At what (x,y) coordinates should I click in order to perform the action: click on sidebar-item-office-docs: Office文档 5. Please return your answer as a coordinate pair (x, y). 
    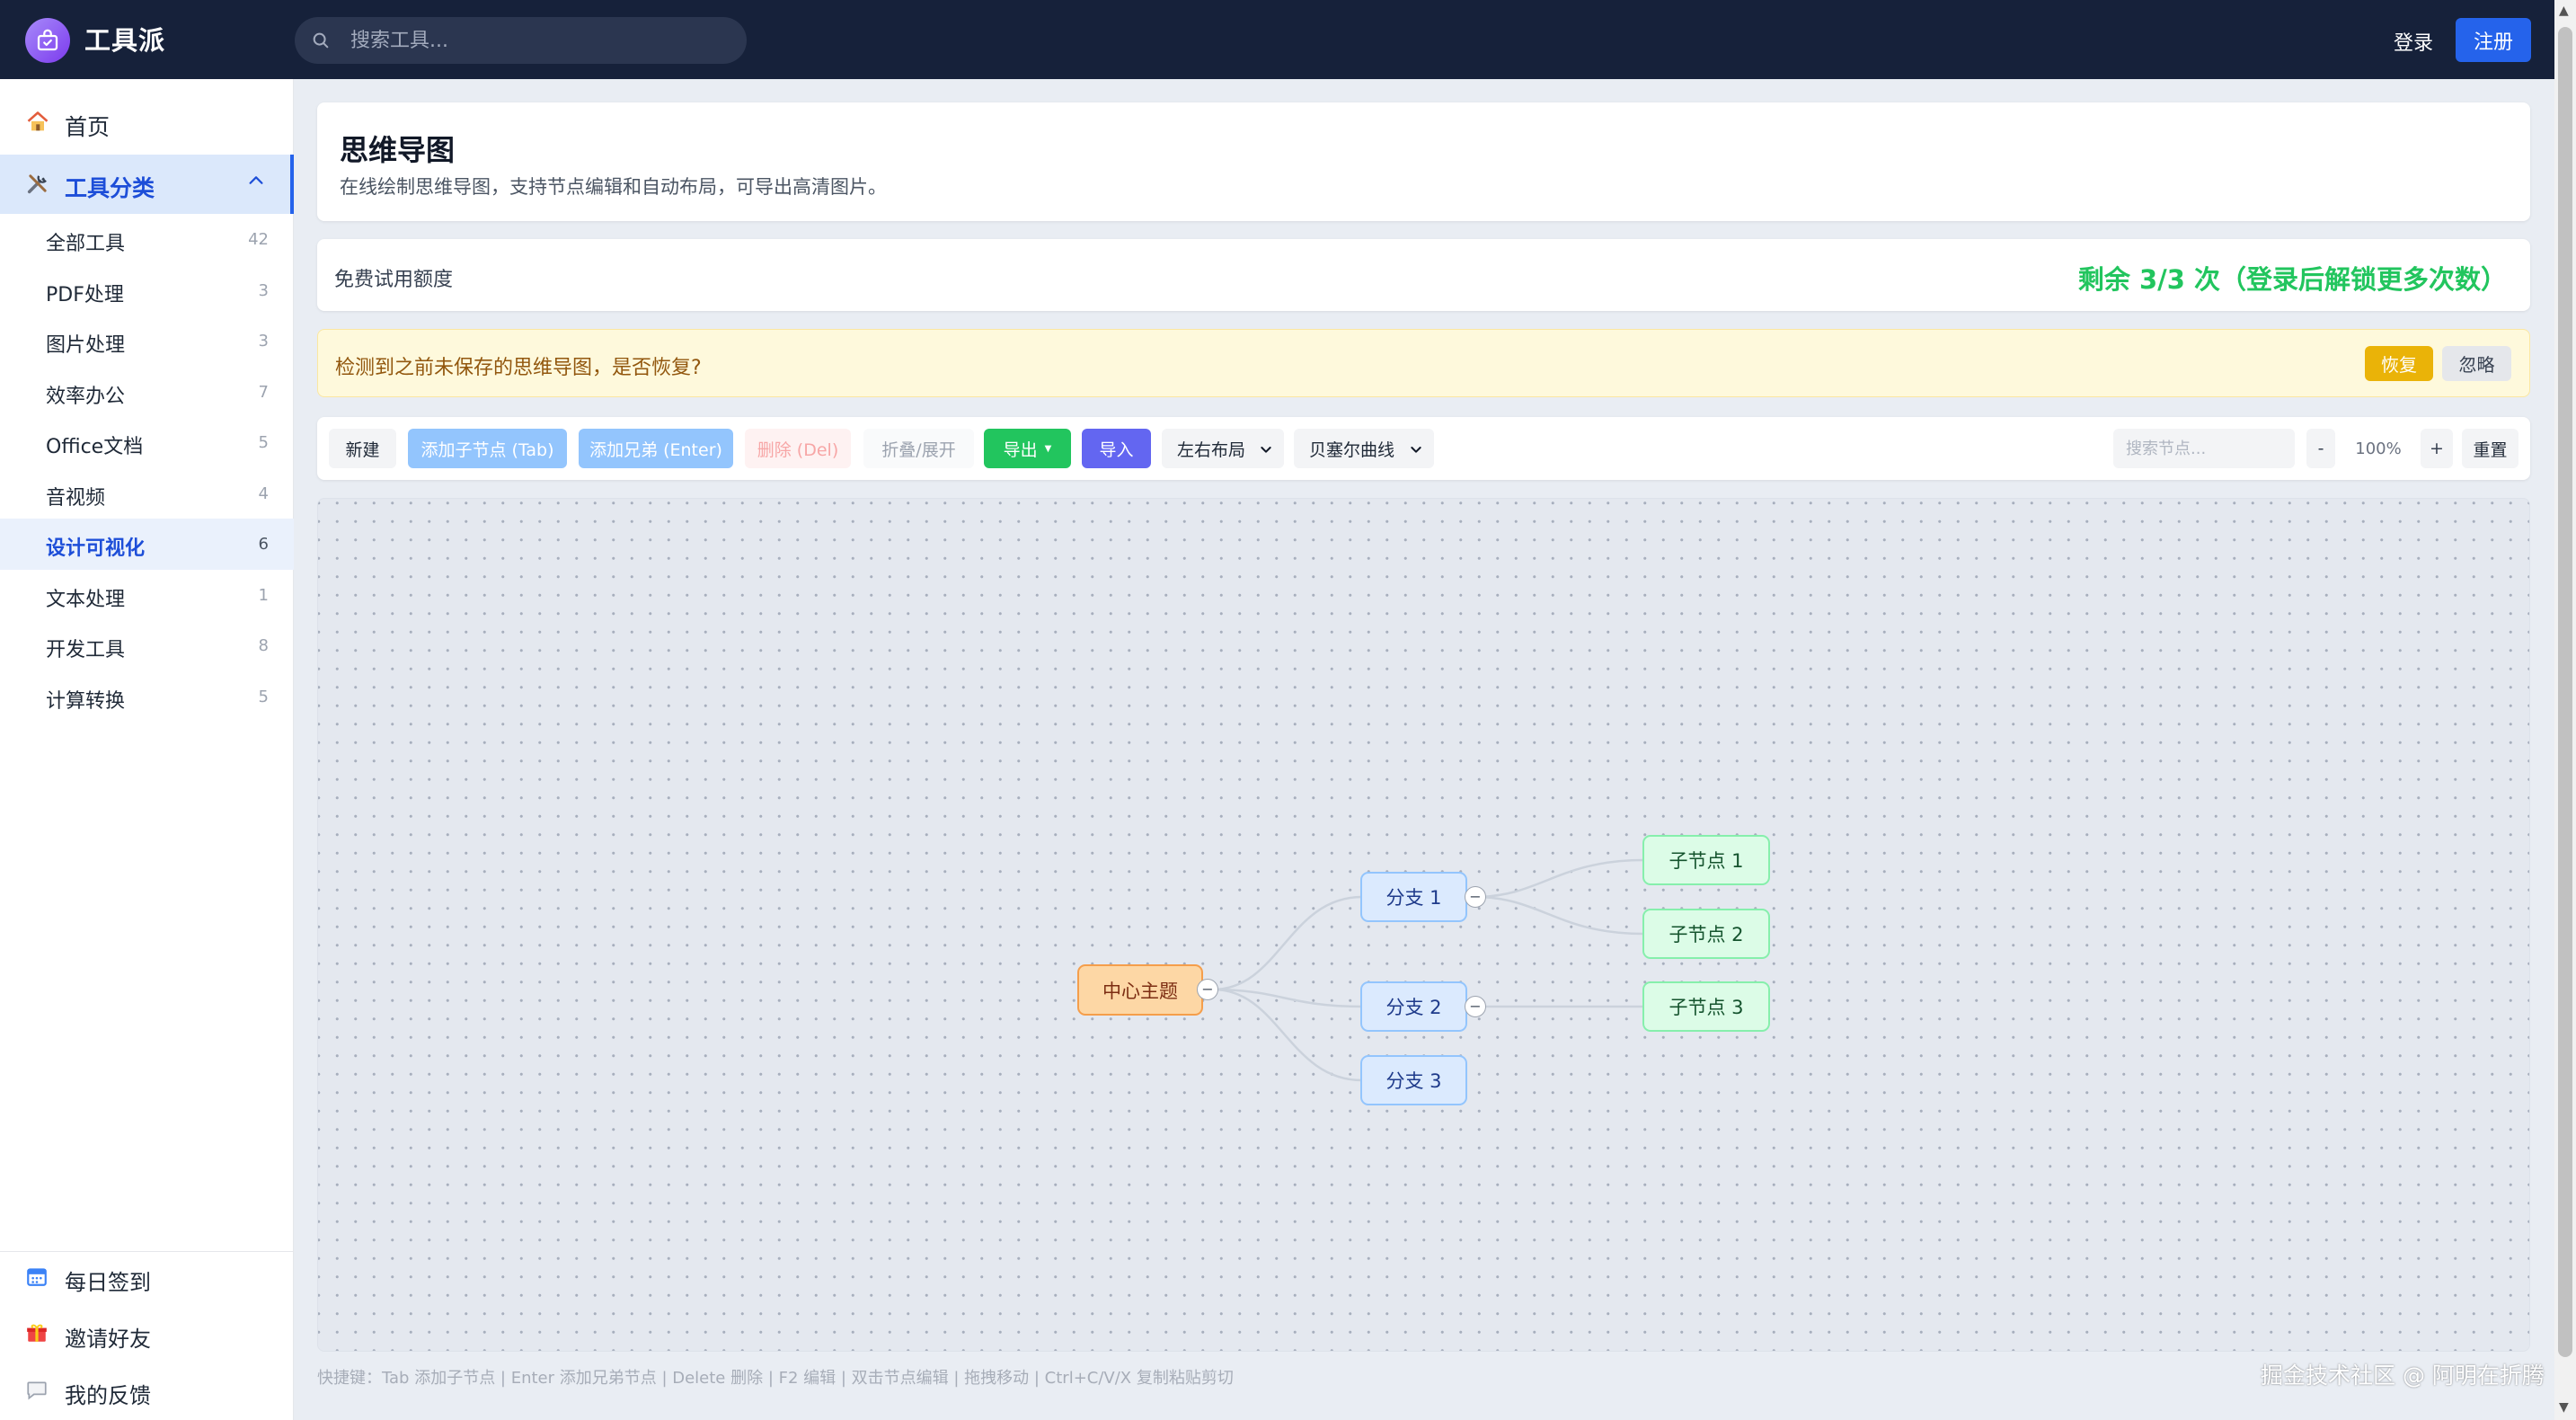
    Looking at the image, I should click on (147, 442).